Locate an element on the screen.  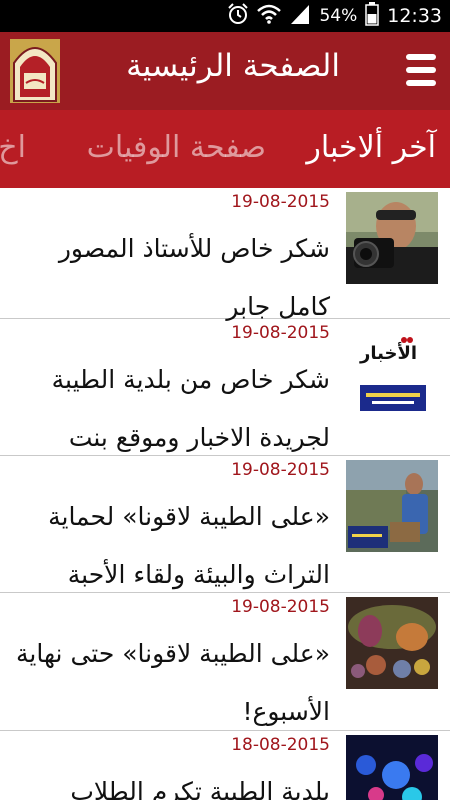
wifi-icon is located at coordinates (269, 16).